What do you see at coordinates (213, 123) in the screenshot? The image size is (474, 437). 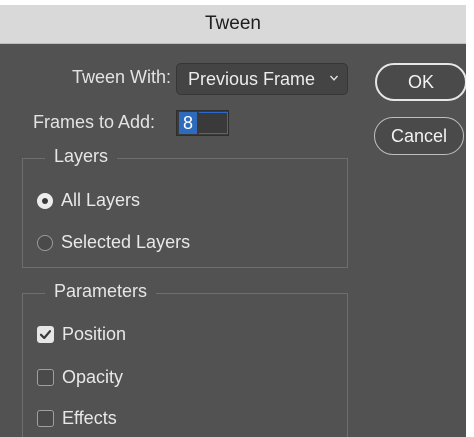 I see `focus-ring` at bounding box center [213, 123].